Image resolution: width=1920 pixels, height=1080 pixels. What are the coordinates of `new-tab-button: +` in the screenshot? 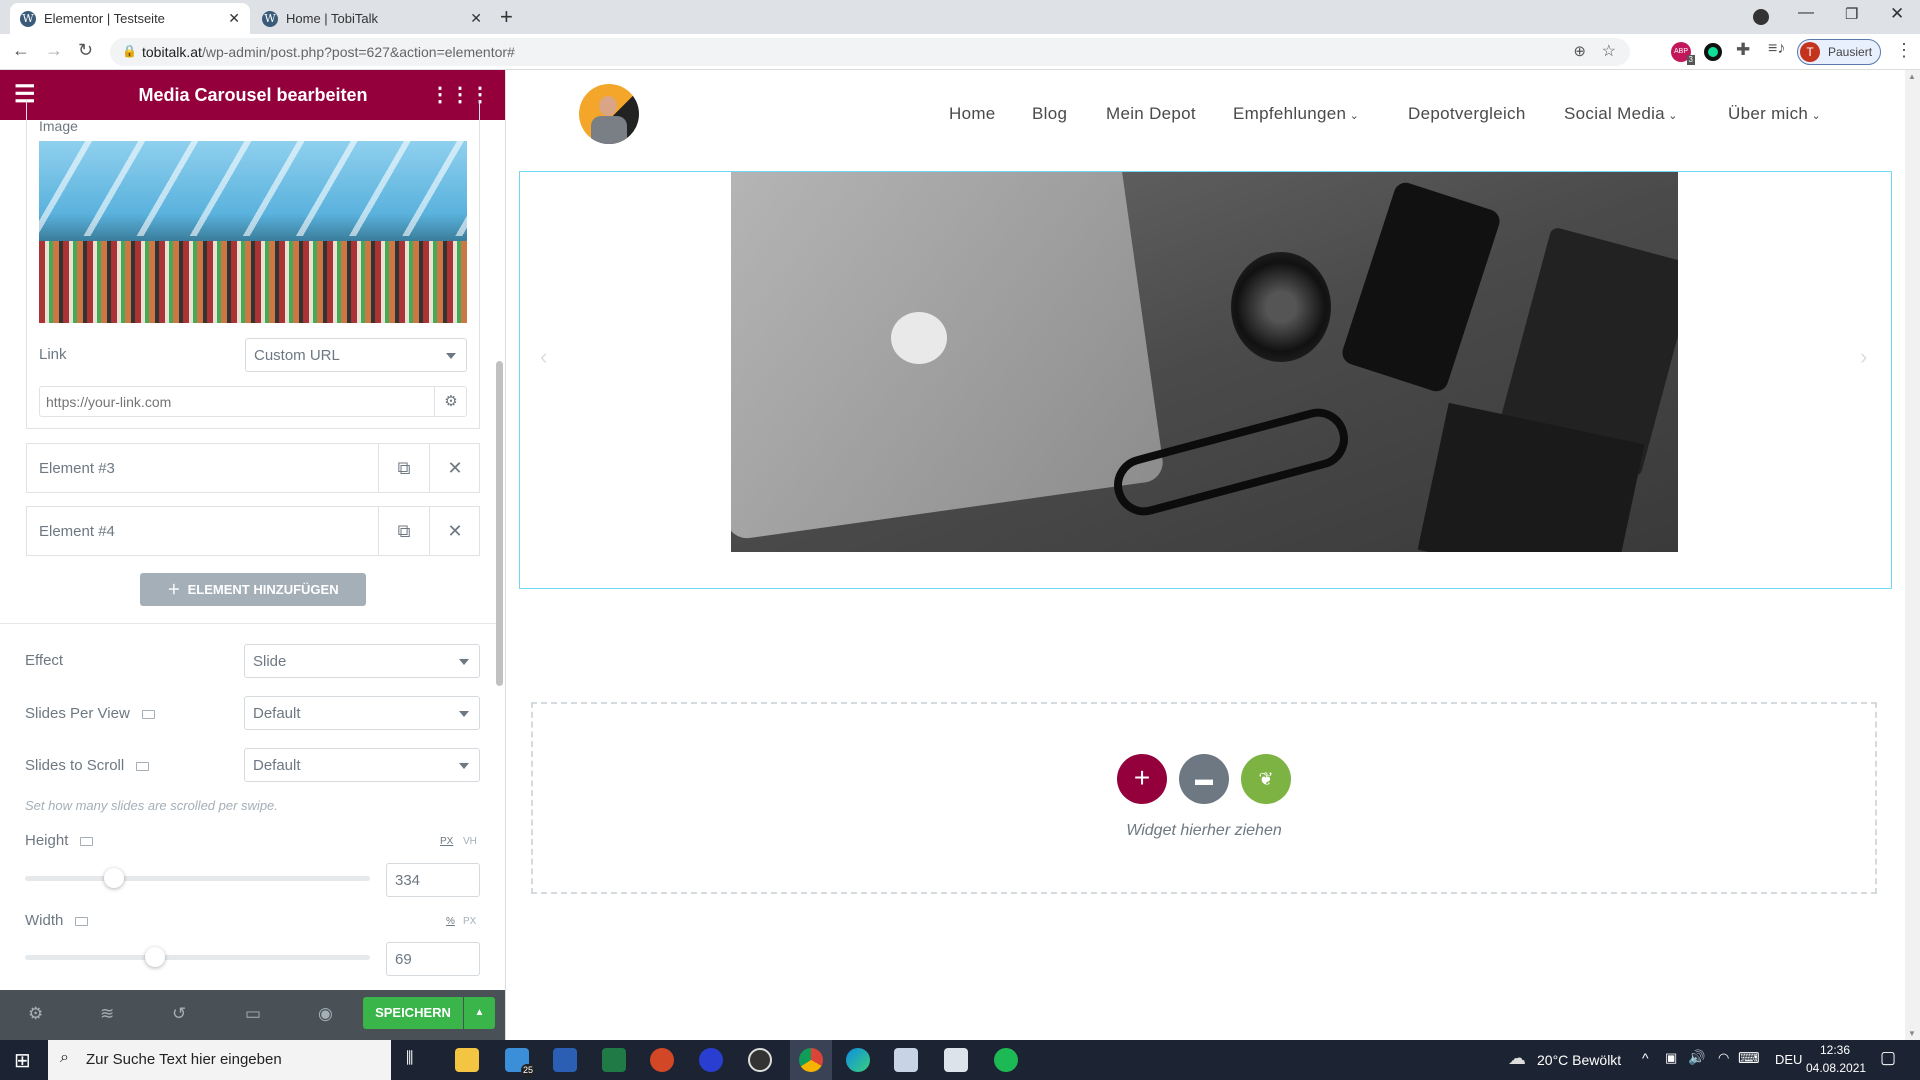 It's located at (506, 17).